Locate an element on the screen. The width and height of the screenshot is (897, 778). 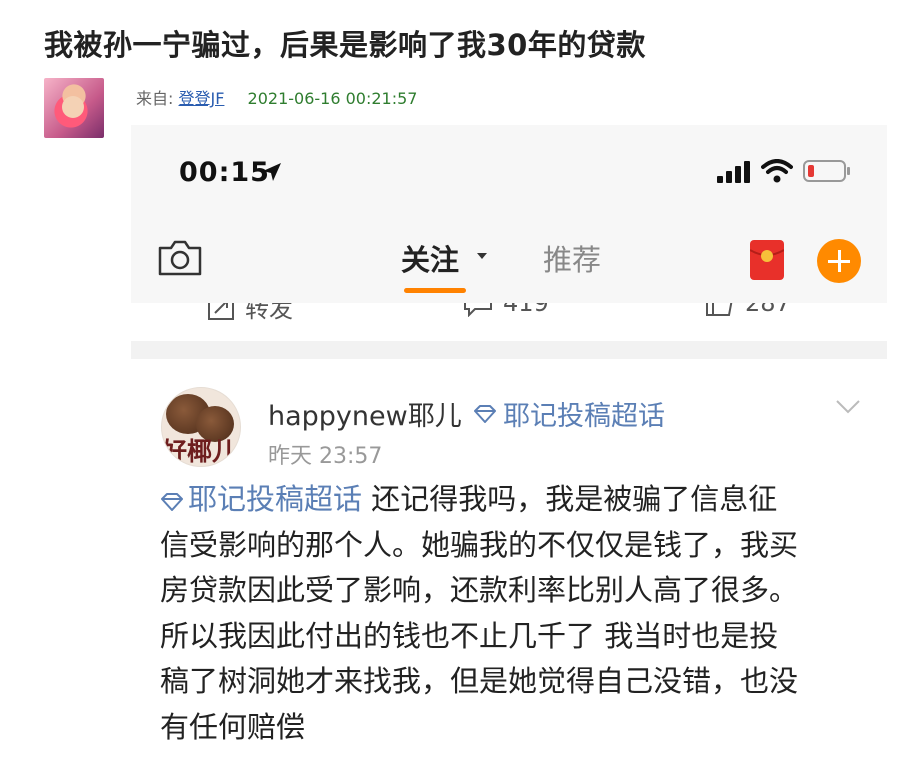
action-strip: 转发 419 287 is located at coordinates (509, 322).